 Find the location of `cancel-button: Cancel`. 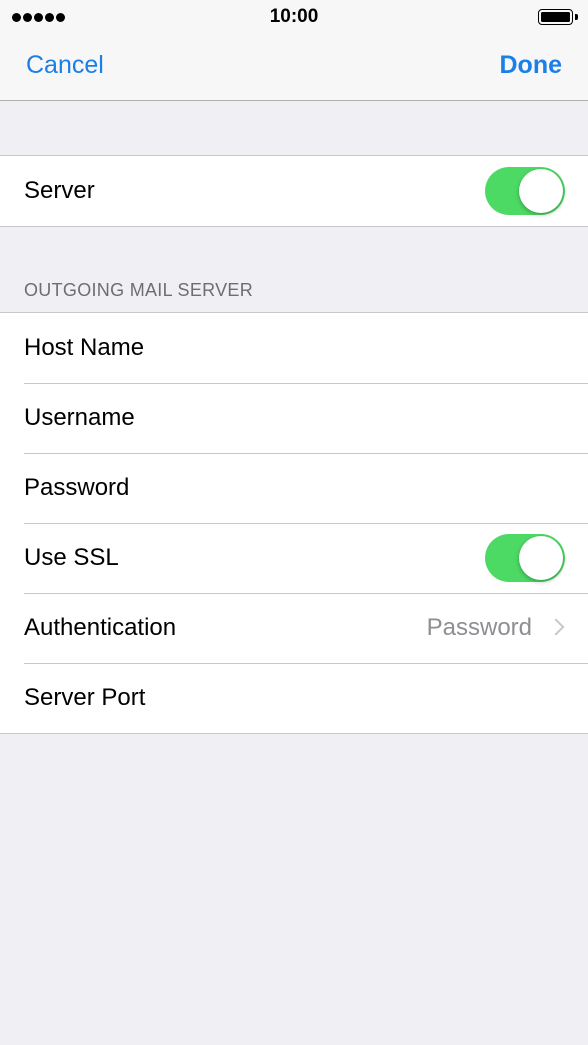

cancel-button: Cancel is located at coordinates (65, 65).